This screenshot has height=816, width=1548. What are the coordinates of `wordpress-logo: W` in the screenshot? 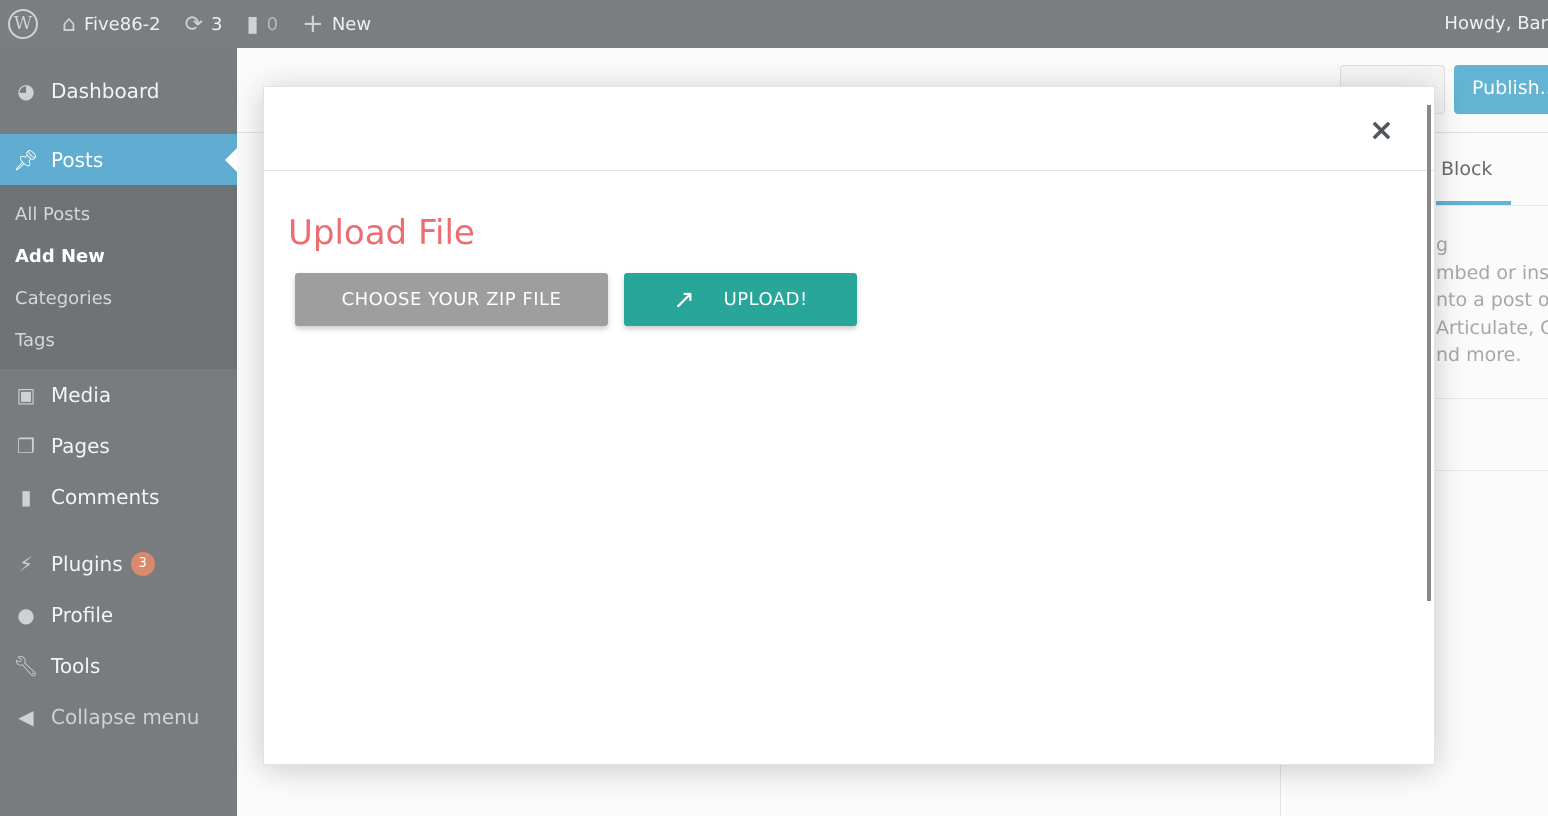 It's located at (23, 24).